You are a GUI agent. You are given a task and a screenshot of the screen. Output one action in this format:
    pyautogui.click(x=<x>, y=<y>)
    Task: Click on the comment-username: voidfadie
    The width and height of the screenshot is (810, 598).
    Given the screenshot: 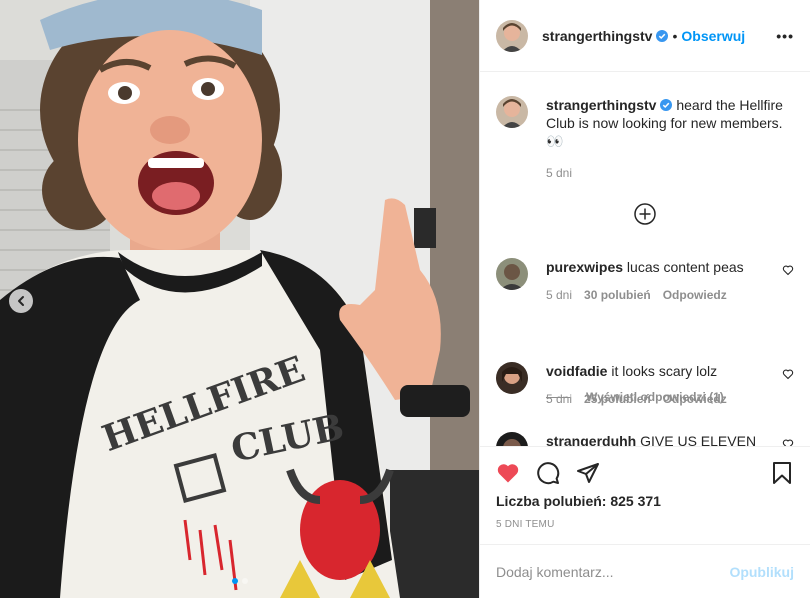 What is the action you would take?
    pyautogui.click(x=576, y=371)
    